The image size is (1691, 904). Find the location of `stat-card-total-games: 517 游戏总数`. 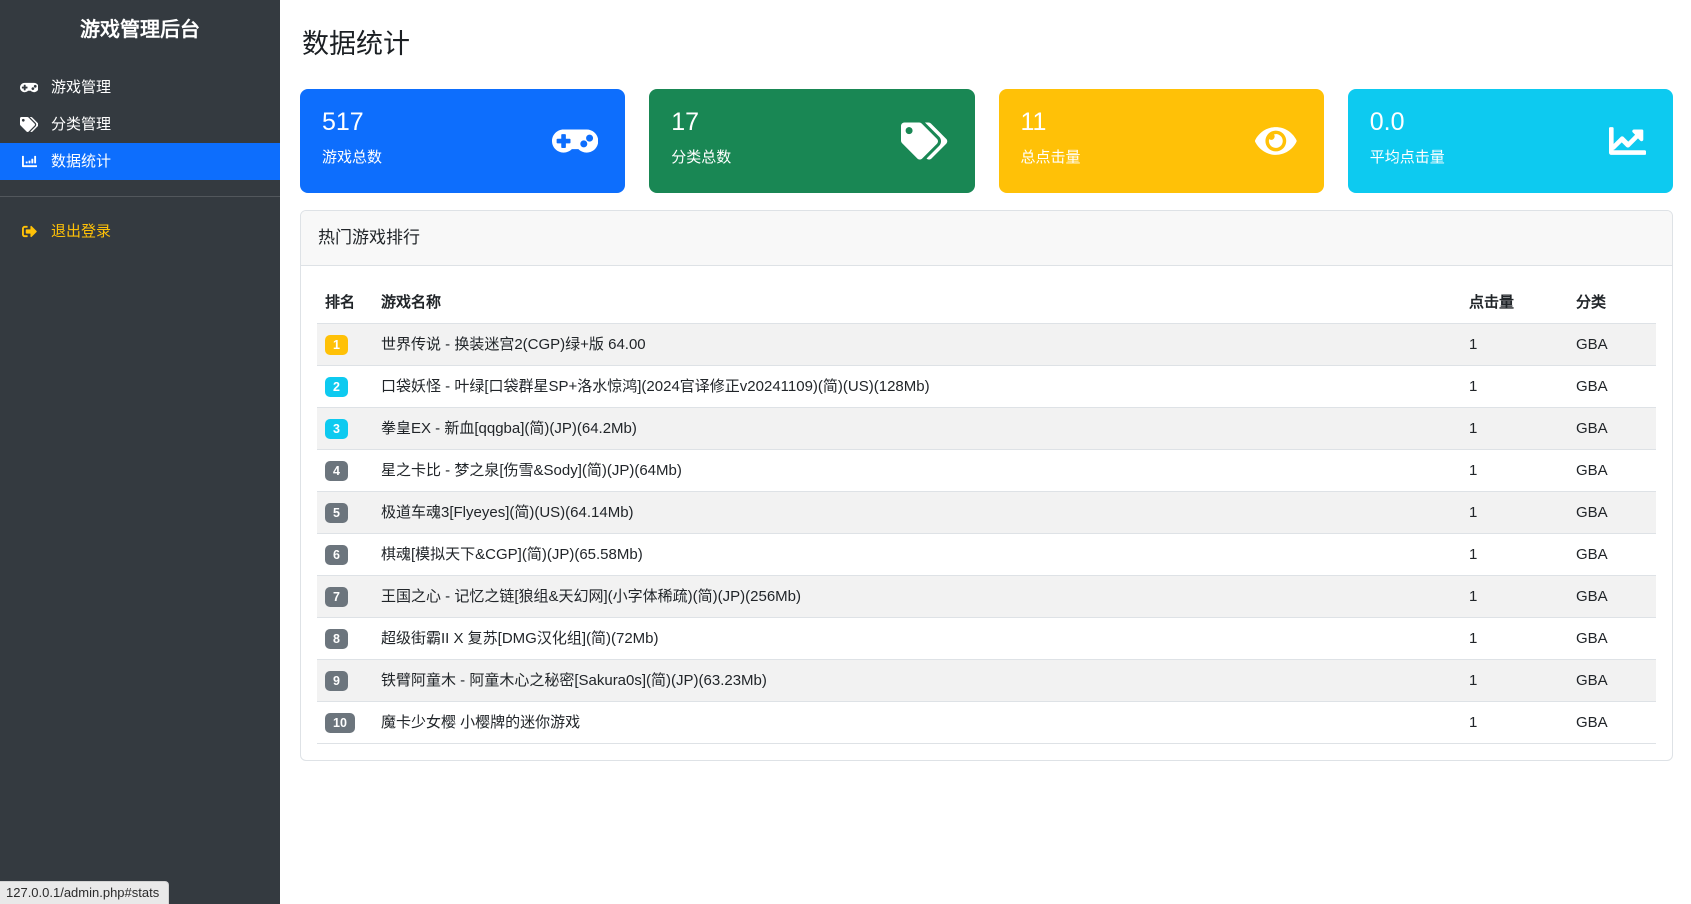

stat-card-total-games: 517 游戏总数 is located at coordinates (463, 141).